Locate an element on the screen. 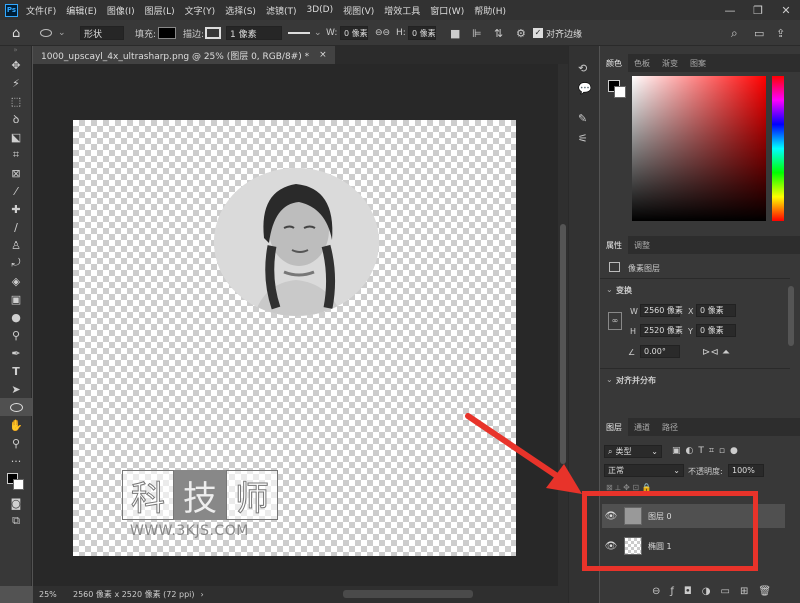 The width and height of the screenshot is (800, 603). layer-filter-icons: ▣◐T⌗▫● is located at coordinates (707, 451).